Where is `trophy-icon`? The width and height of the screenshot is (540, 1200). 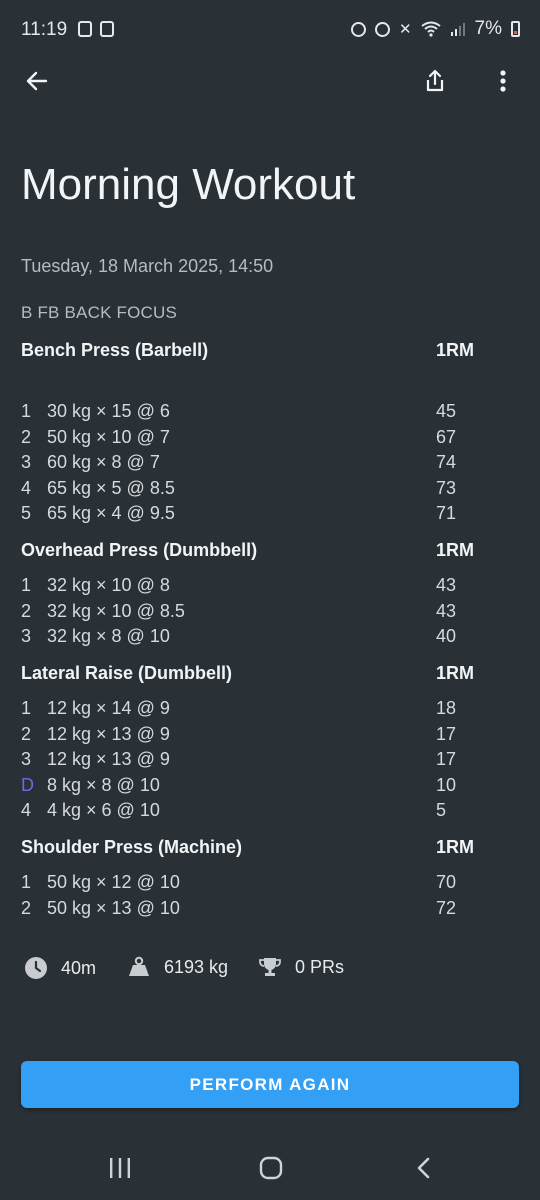 trophy-icon is located at coordinates (270, 967).